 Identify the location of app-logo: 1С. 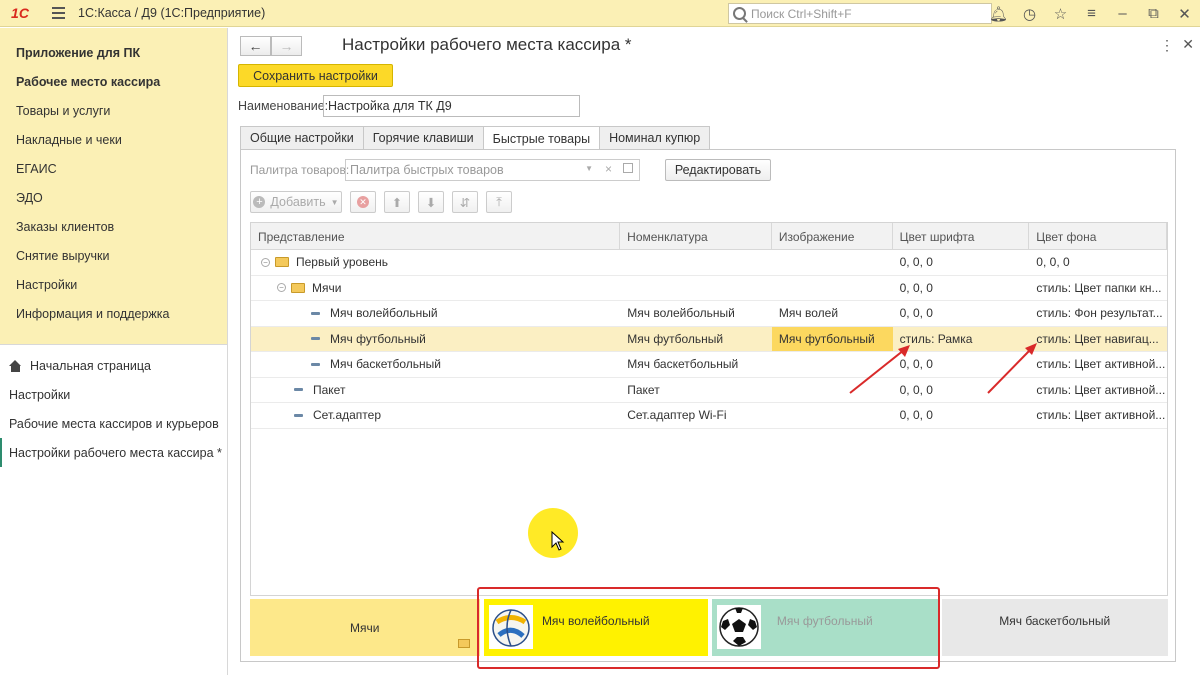
(20, 13).